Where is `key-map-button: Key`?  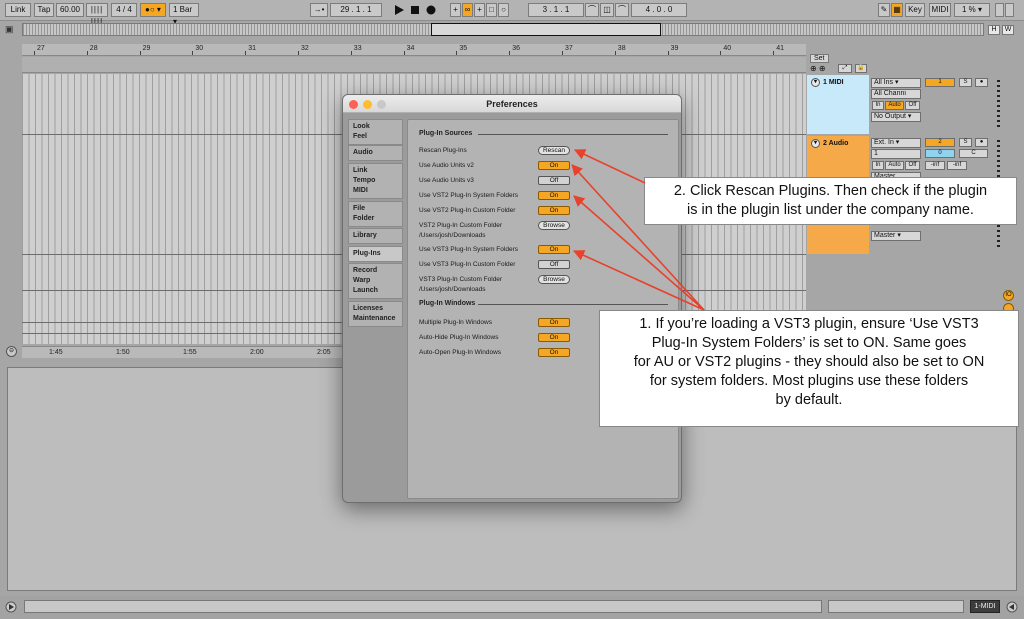
key-map-button: Key is located at coordinates (915, 10).